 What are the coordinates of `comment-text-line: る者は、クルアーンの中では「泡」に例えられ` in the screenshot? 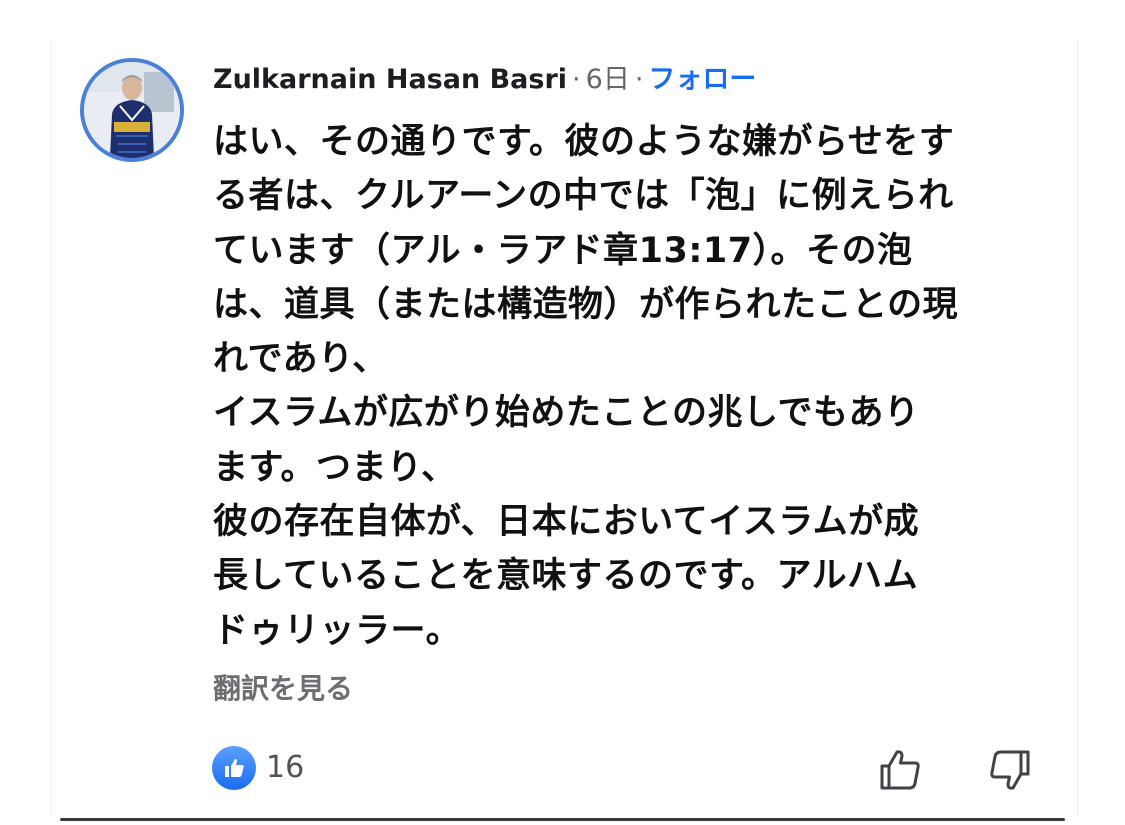 It's located at (583, 196).